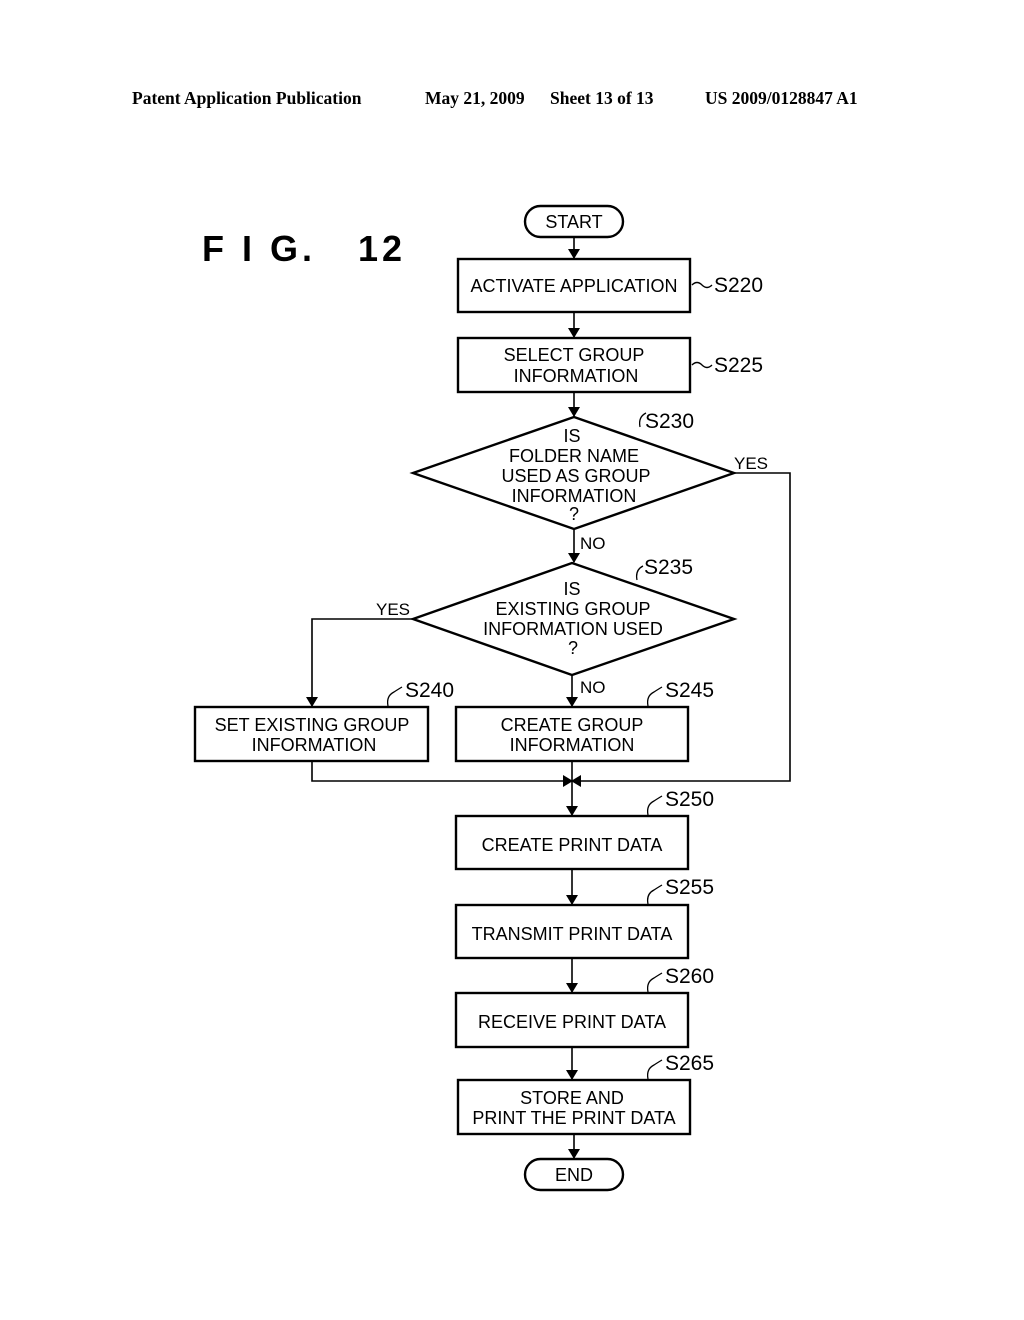 Image resolution: width=1024 pixels, height=1320 pixels. Describe the element at coordinates (573, 222) in the screenshot. I see `start-label: START` at that location.